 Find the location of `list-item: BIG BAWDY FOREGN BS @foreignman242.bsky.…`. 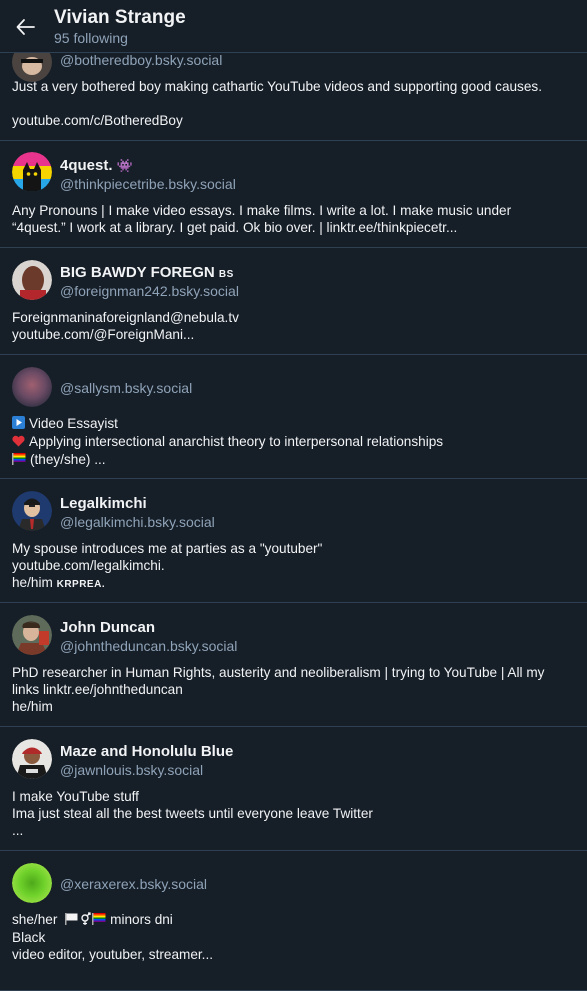

list-item: BIG BAWDY FOREGN BS @foreignman242.bsky.… is located at coordinates (293, 301).